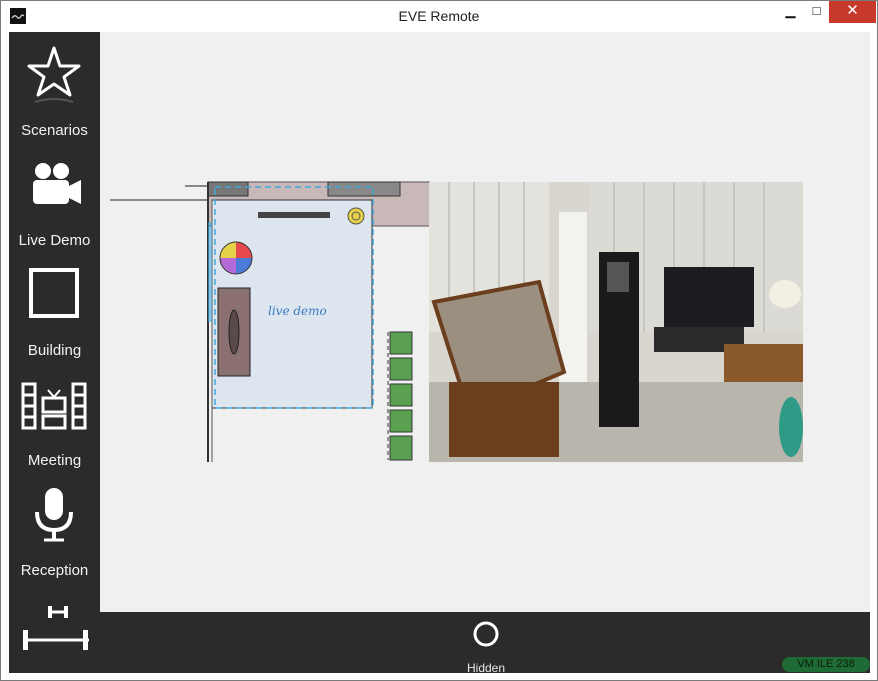  I want to click on square-icon, so click(54, 293).